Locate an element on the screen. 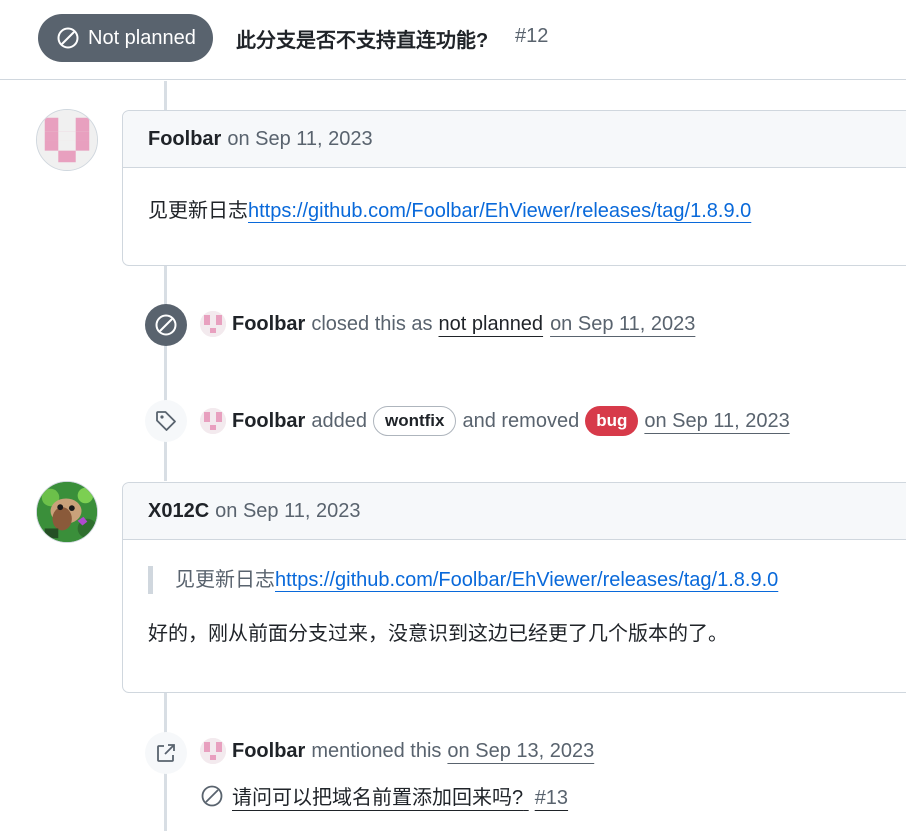  avatar-foolbar is located at coordinates (67, 140).